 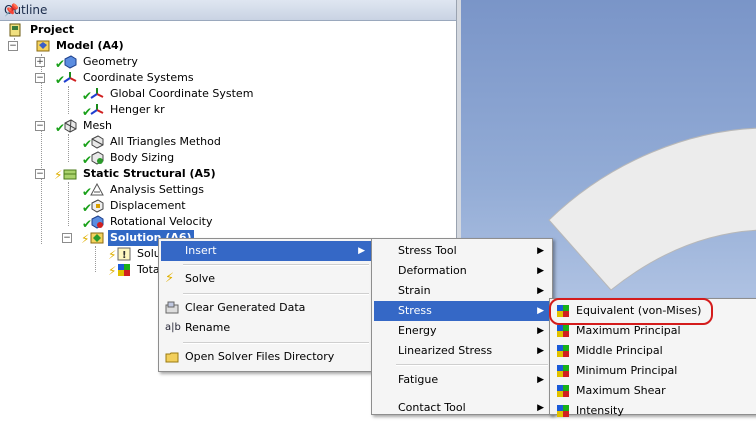 I want to click on menu-item-contact-tool: Contact Tool ▶, so click(x=462, y=408).